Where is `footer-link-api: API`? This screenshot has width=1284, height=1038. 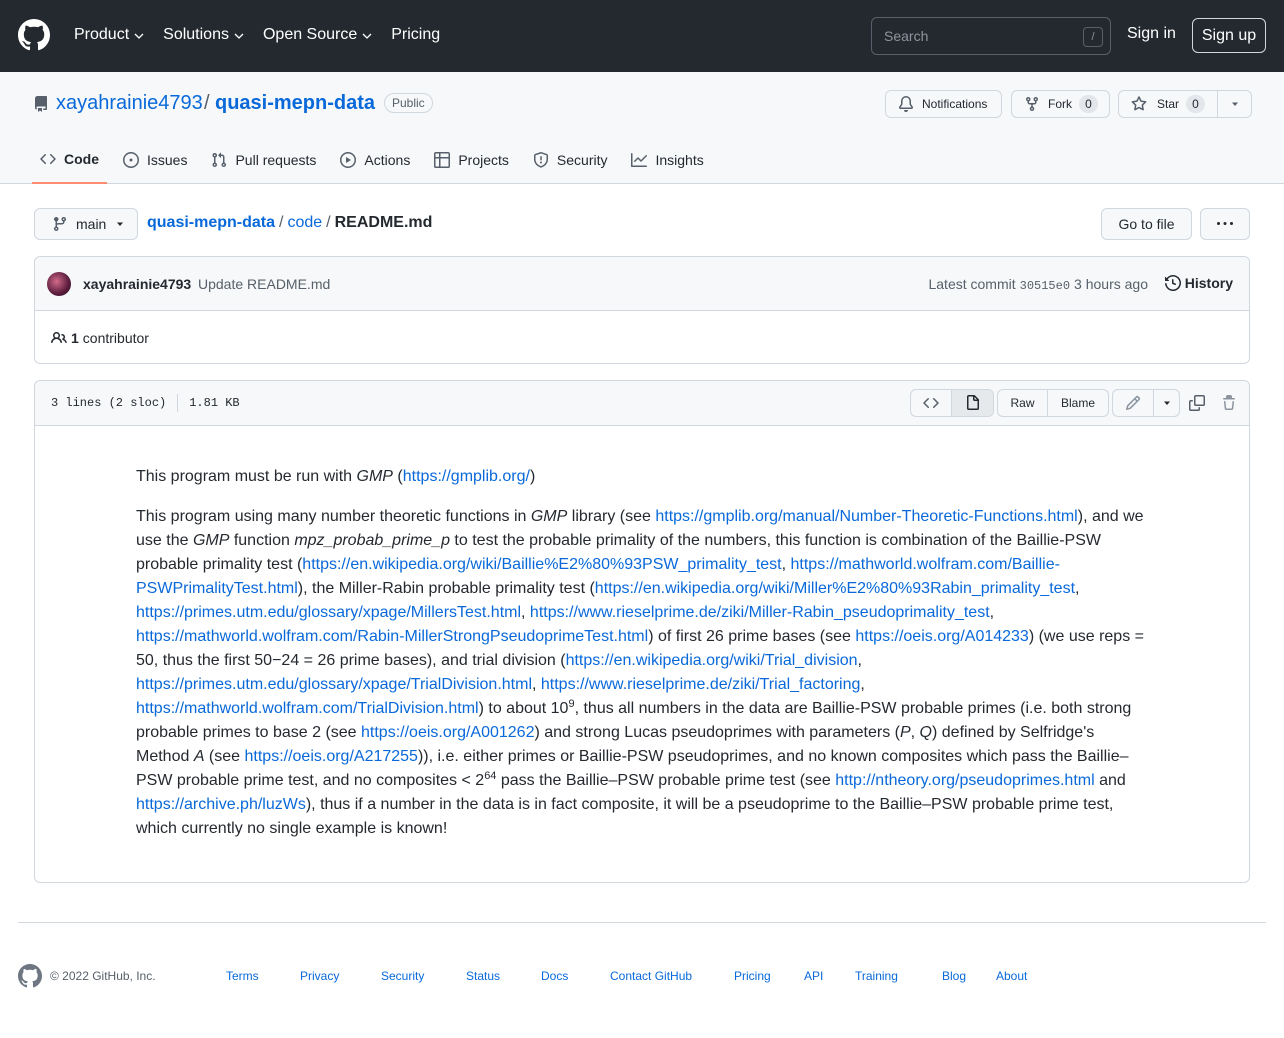
footer-link-api: API is located at coordinates (829, 976).